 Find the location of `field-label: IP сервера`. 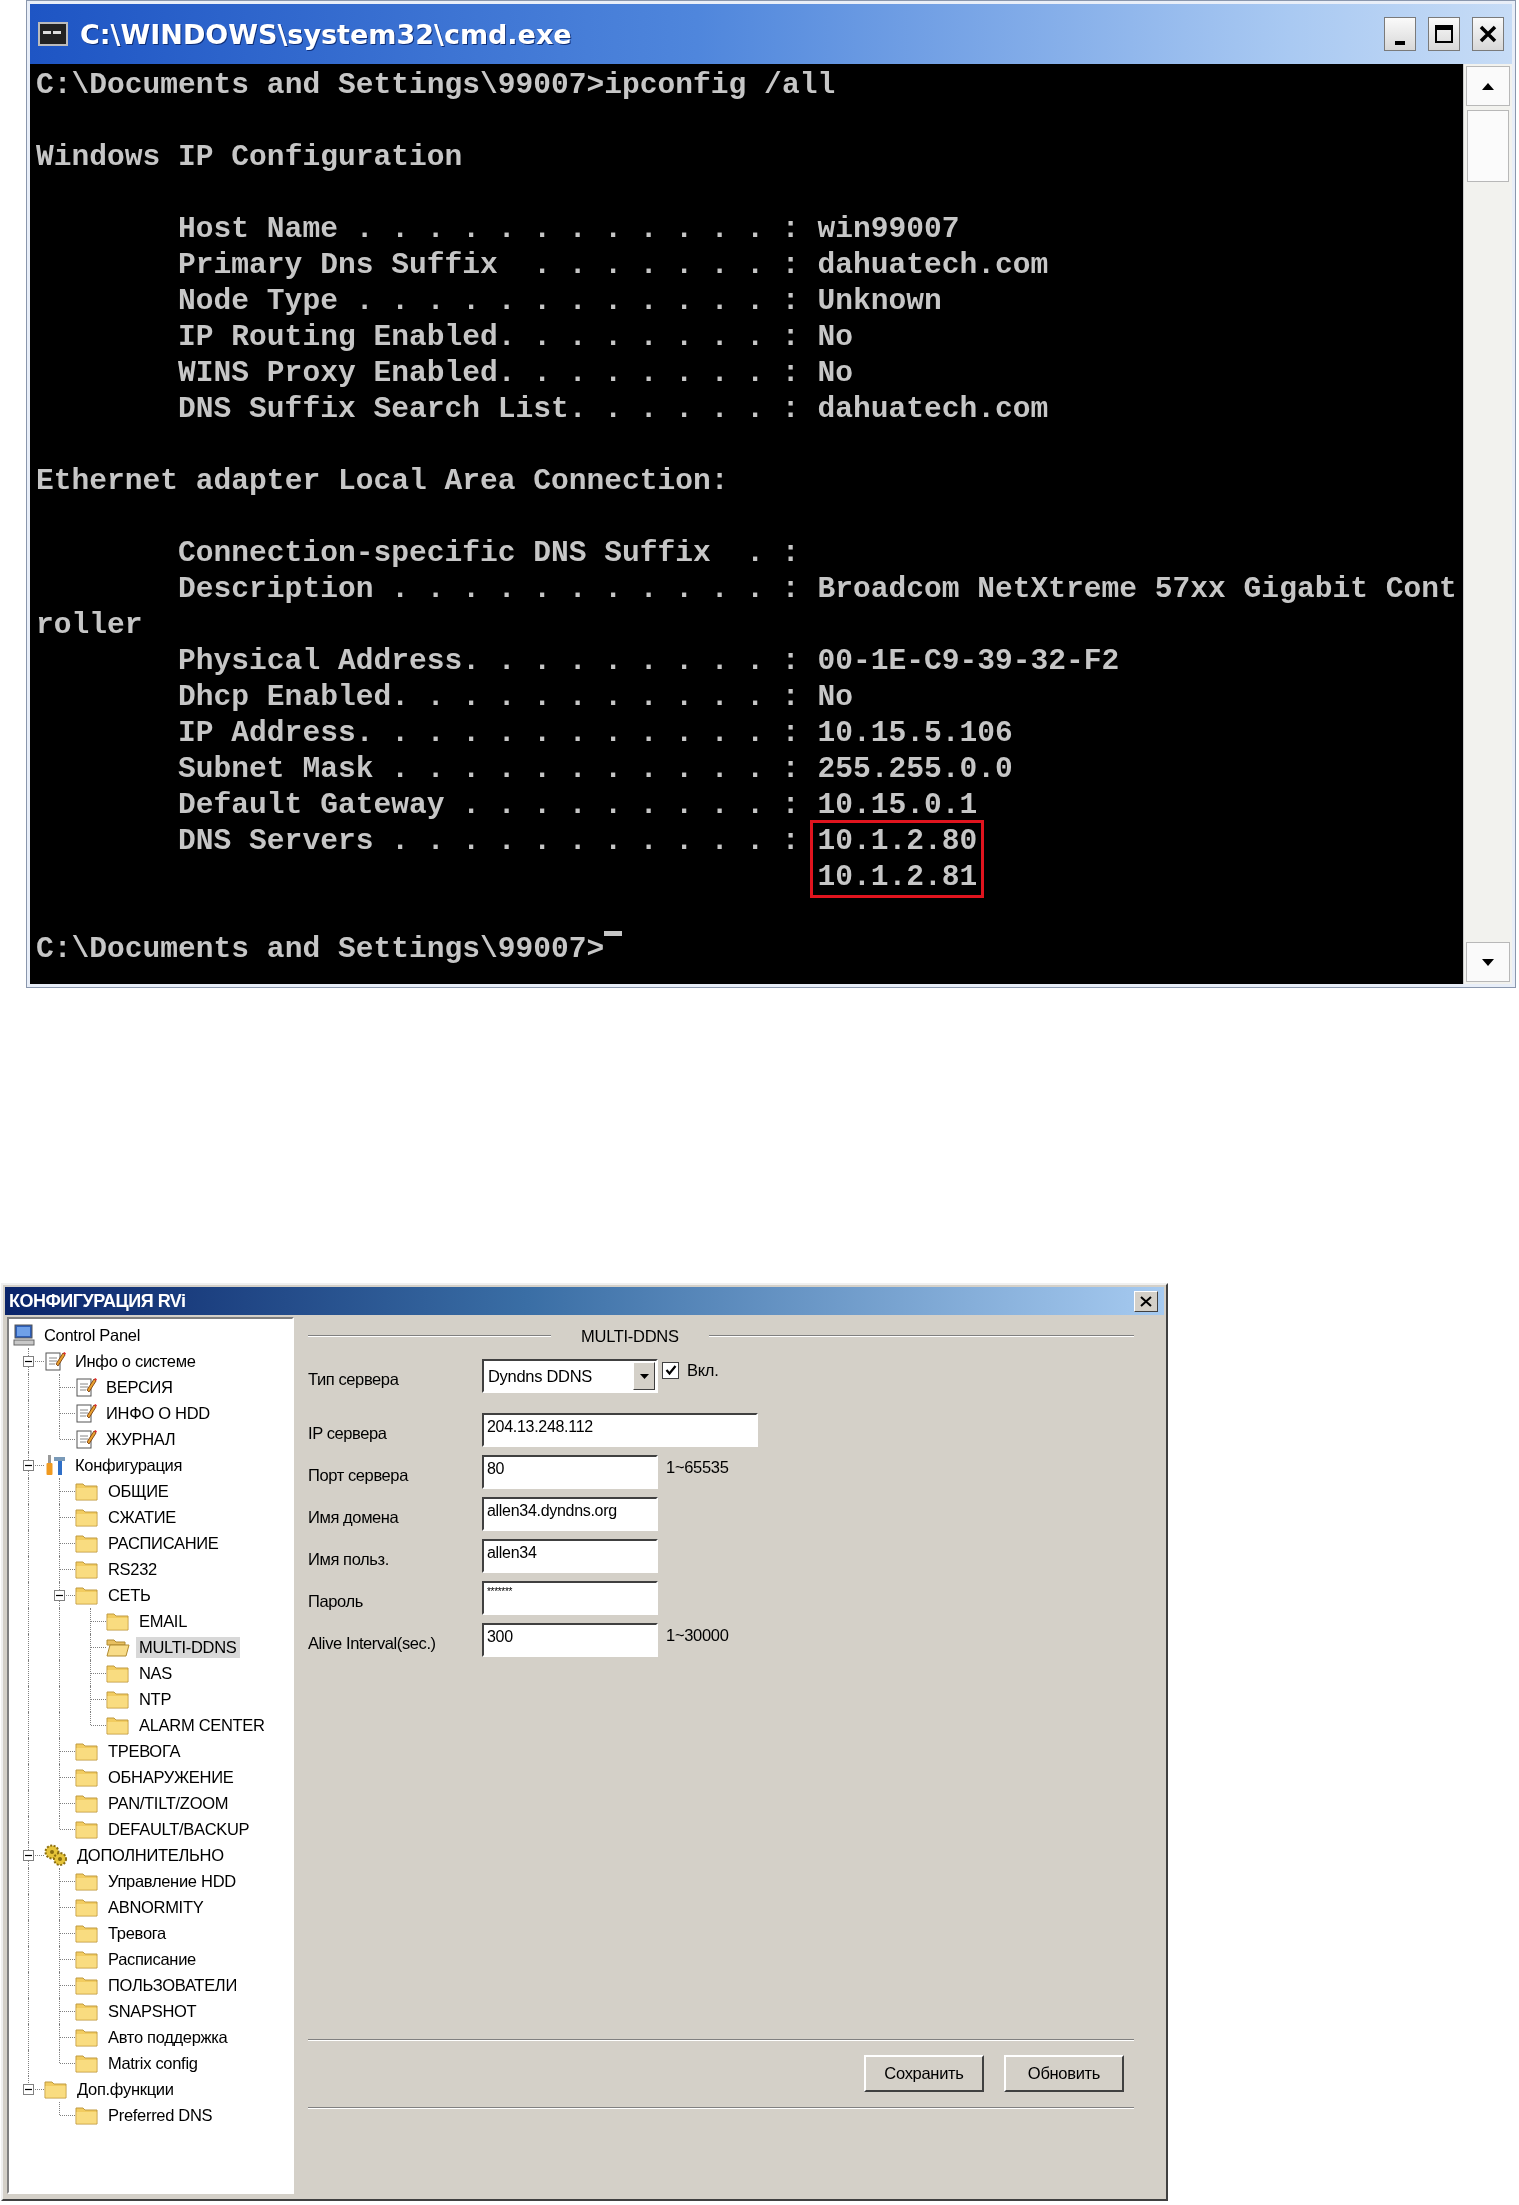

field-label: IP сервера is located at coordinates (348, 1432).